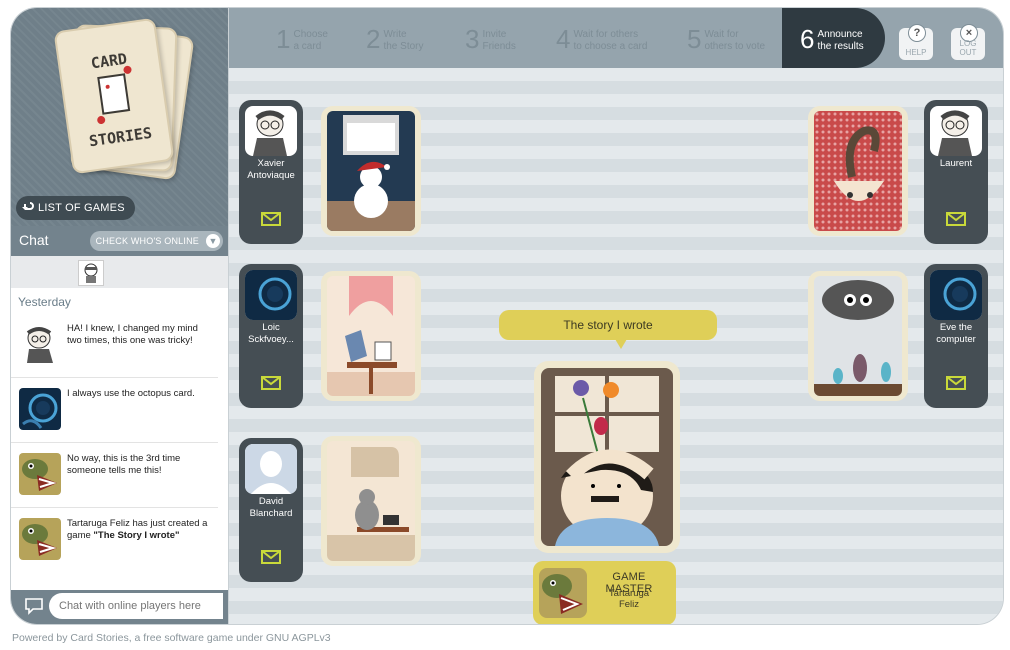  I want to click on back-arrow-icon, so click(28, 206).